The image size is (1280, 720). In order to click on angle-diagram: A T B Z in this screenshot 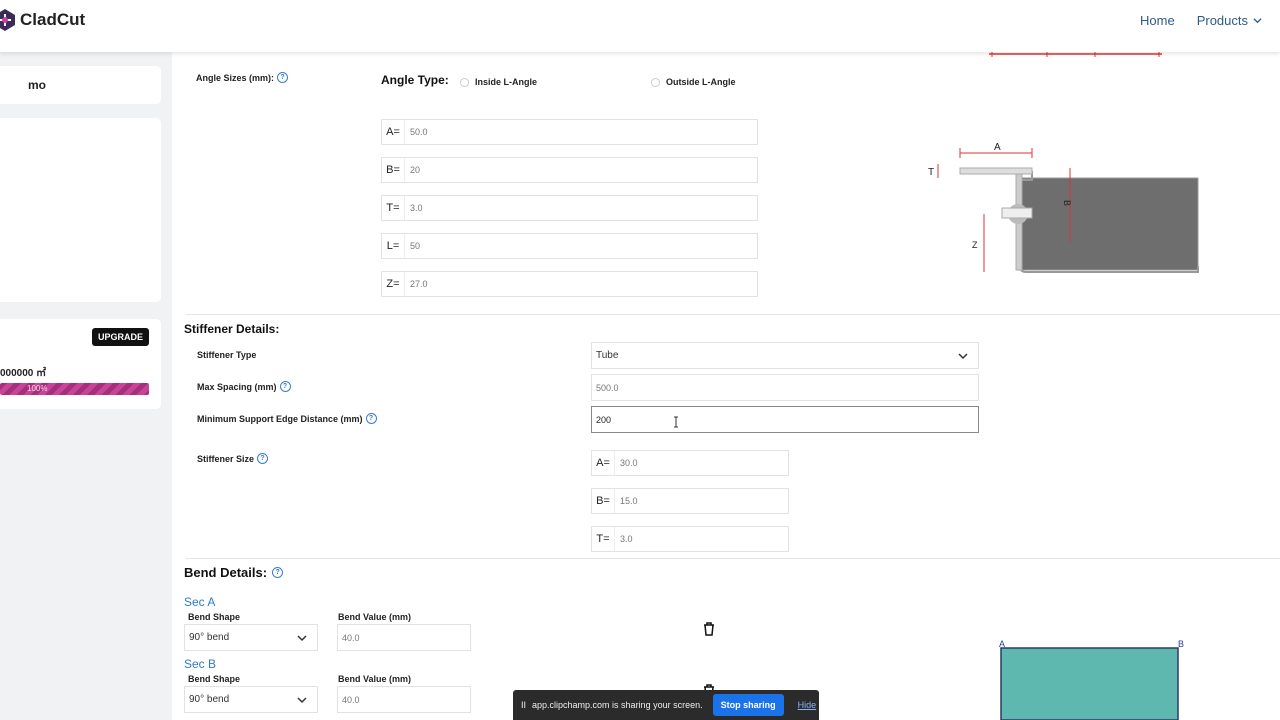, I will do `click(1063, 207)`.